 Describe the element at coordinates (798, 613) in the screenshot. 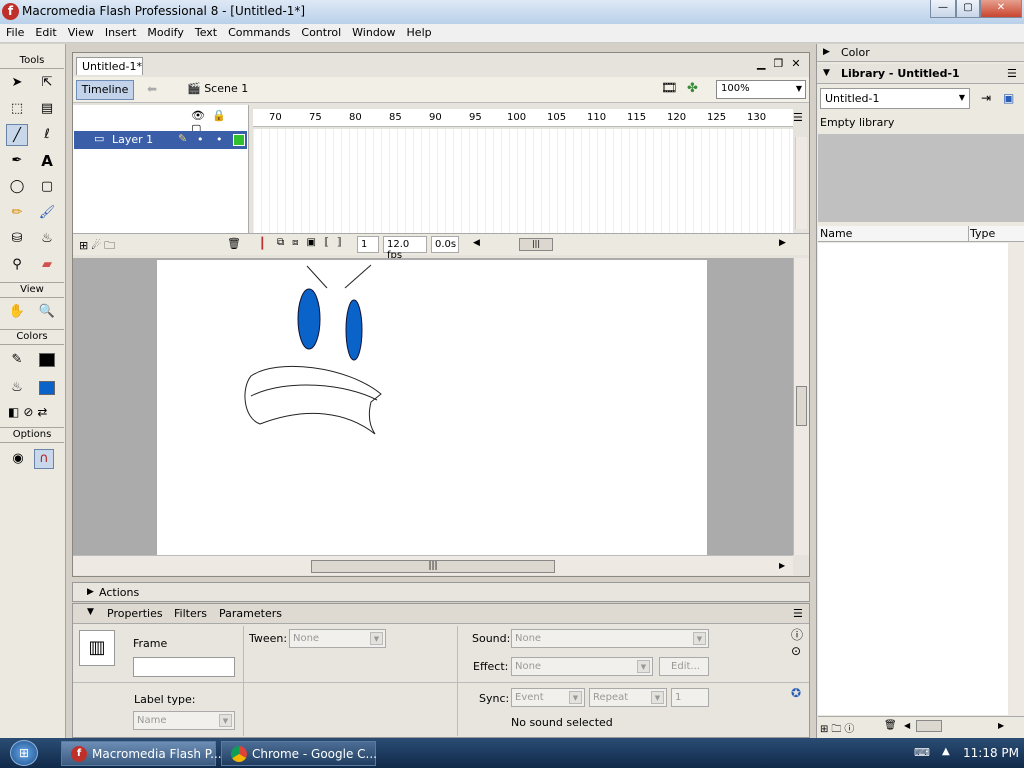

I see `panel-menu-icon: ☰` at that location.